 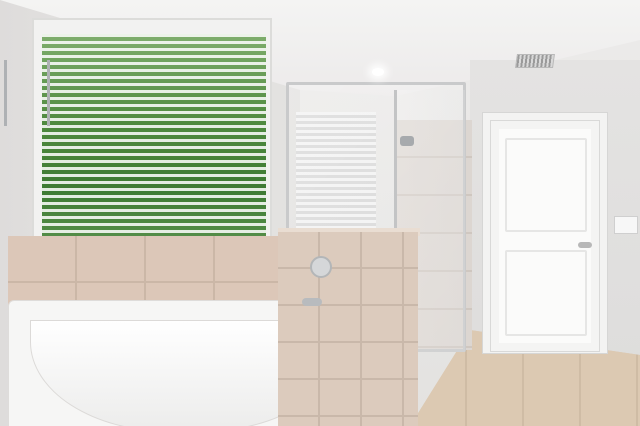 What do you see at coordinates (585, 245) in the screenshot?
I see `door-handle-icon` at bounding box center [585, 245].